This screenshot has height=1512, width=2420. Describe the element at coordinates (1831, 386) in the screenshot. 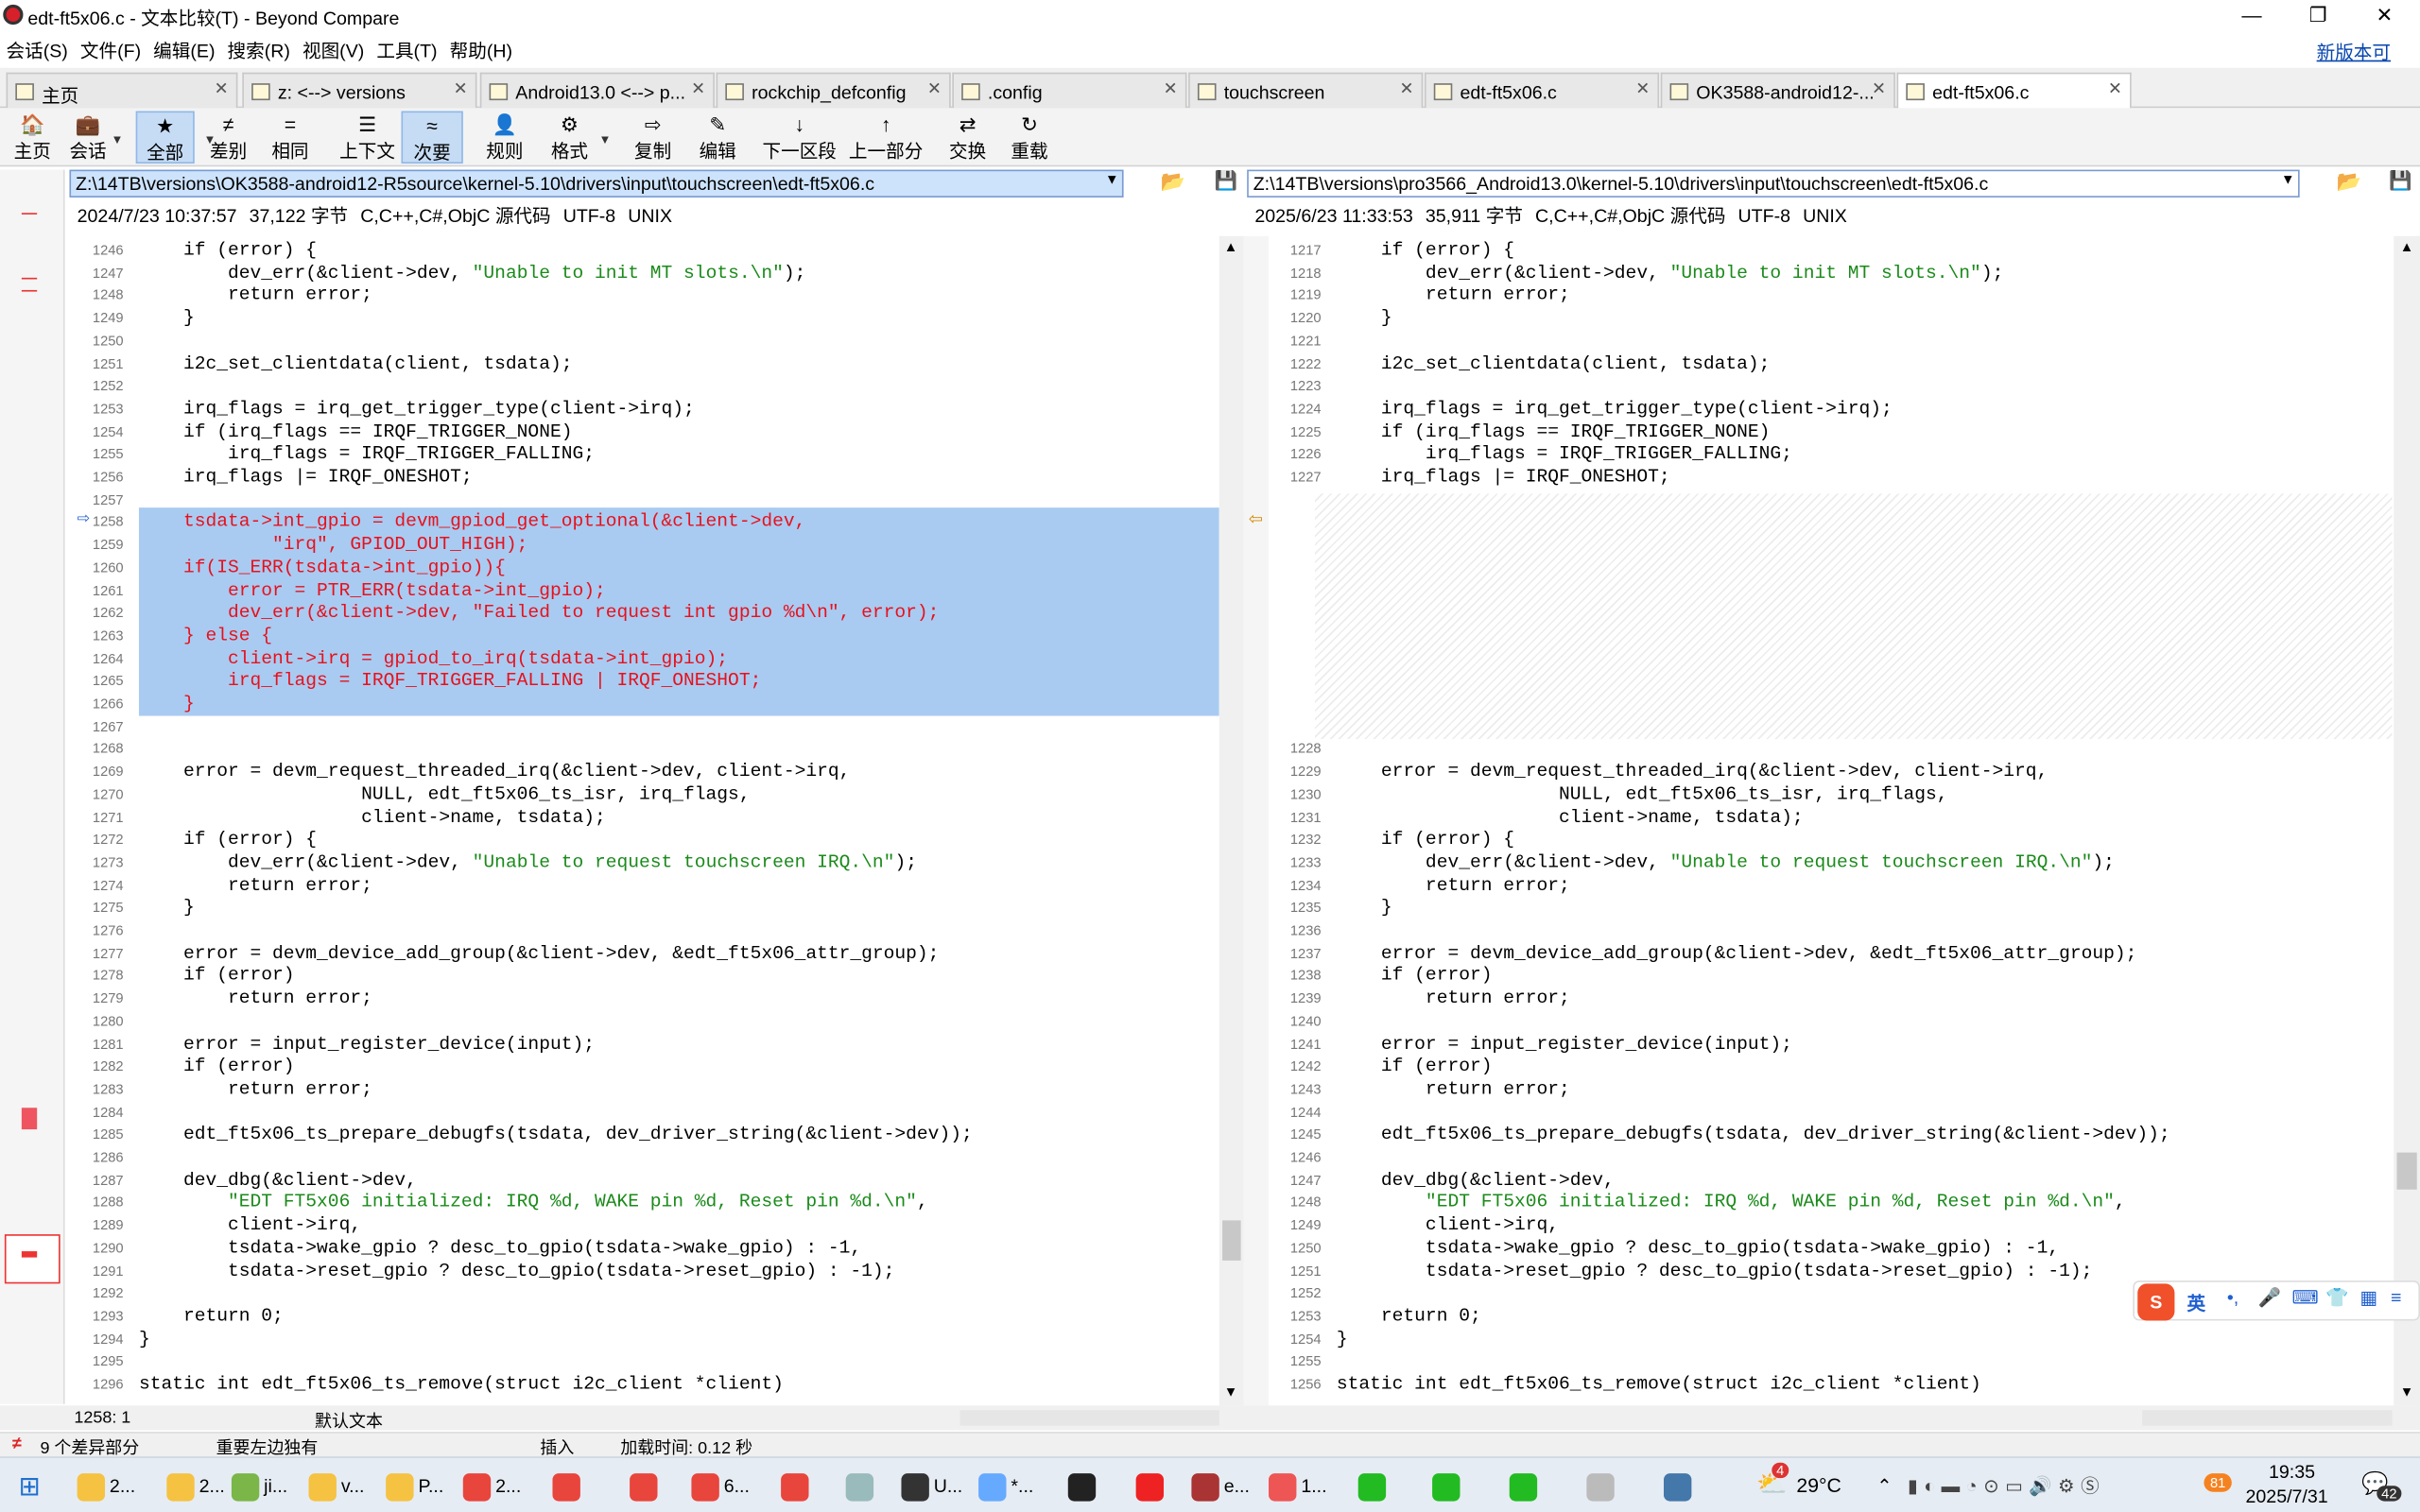

I see `code-line: 1223` at that location.